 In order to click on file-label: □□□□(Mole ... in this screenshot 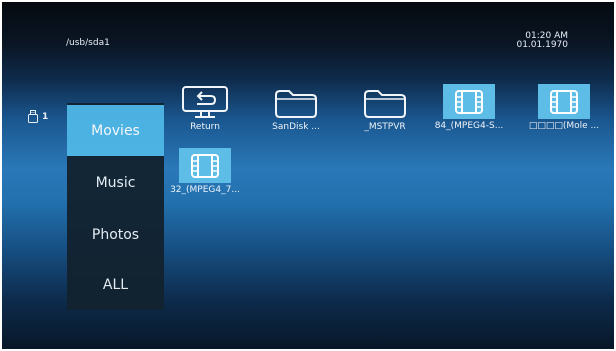, I will do `click(564, 126)`.